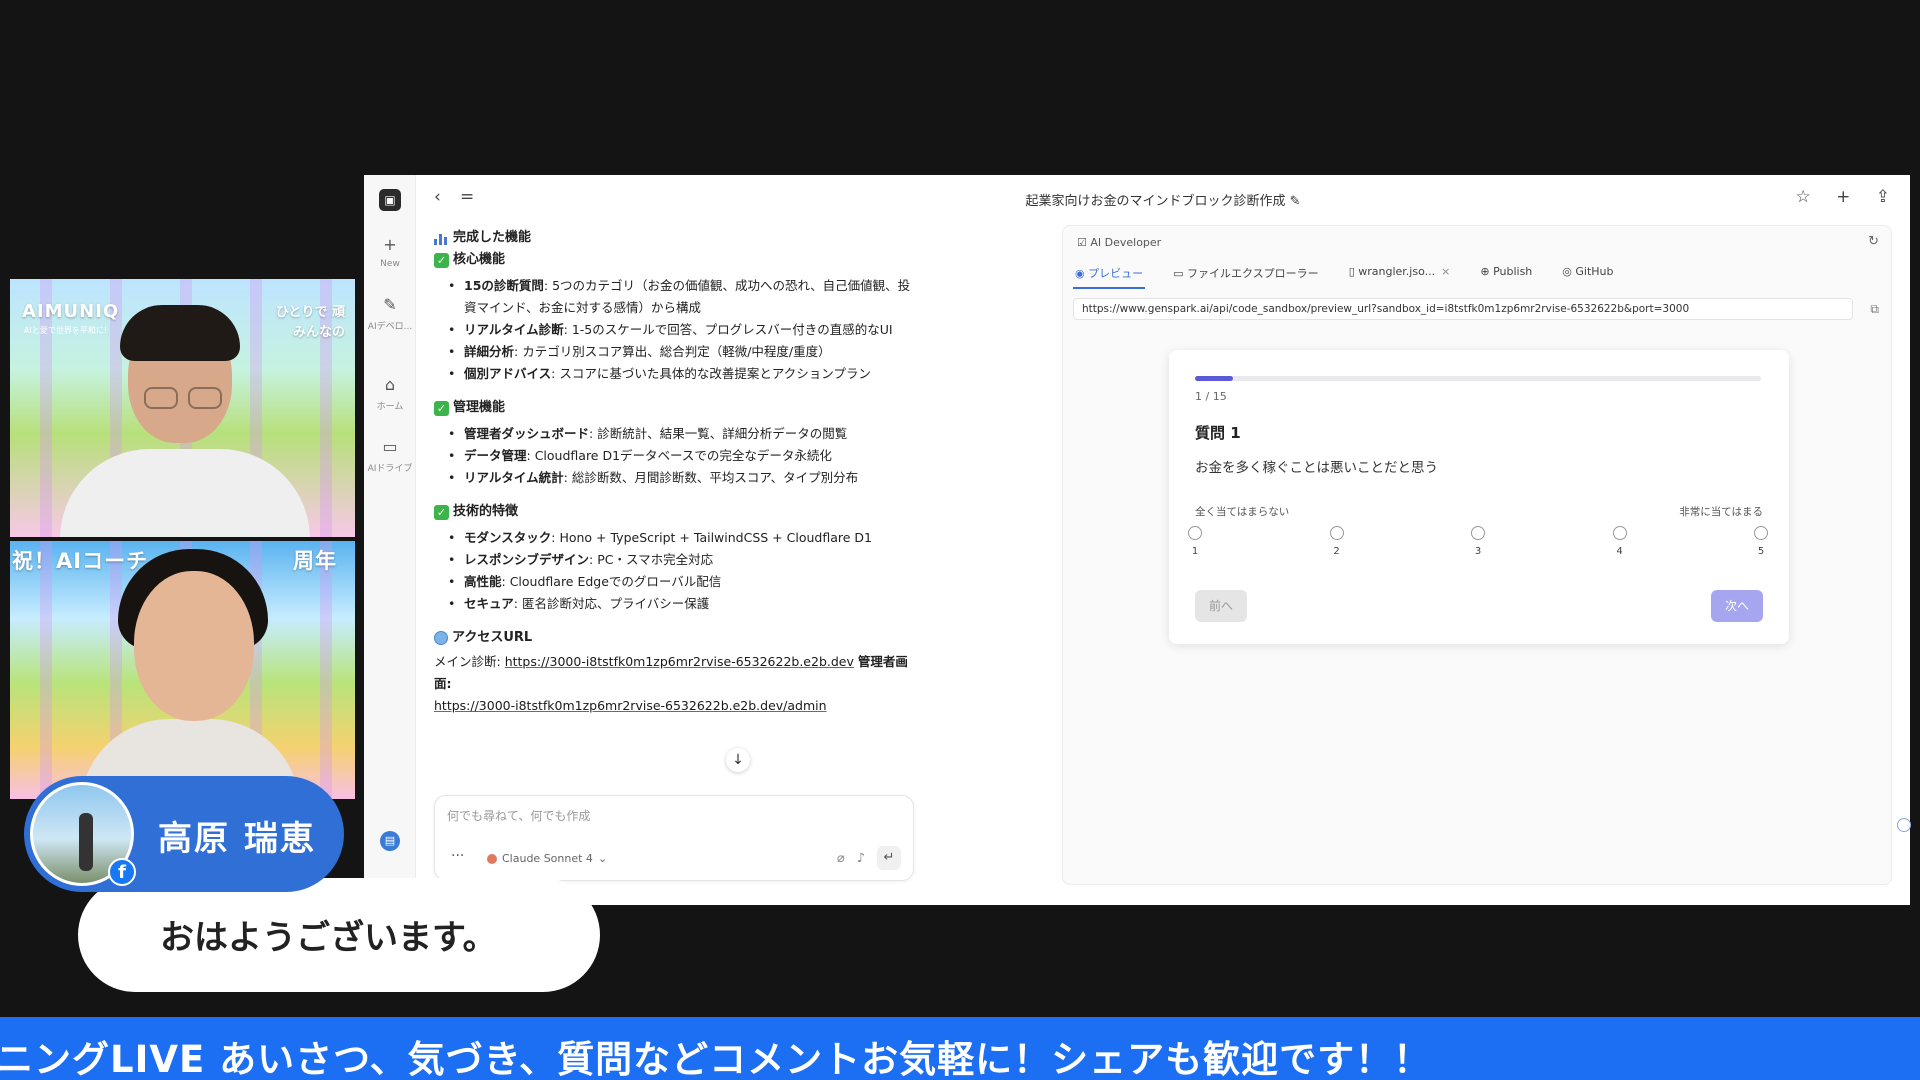  I want to click on list-item: セキュア: 匿名診断対応、プライバシー保護, so click(681, 604).